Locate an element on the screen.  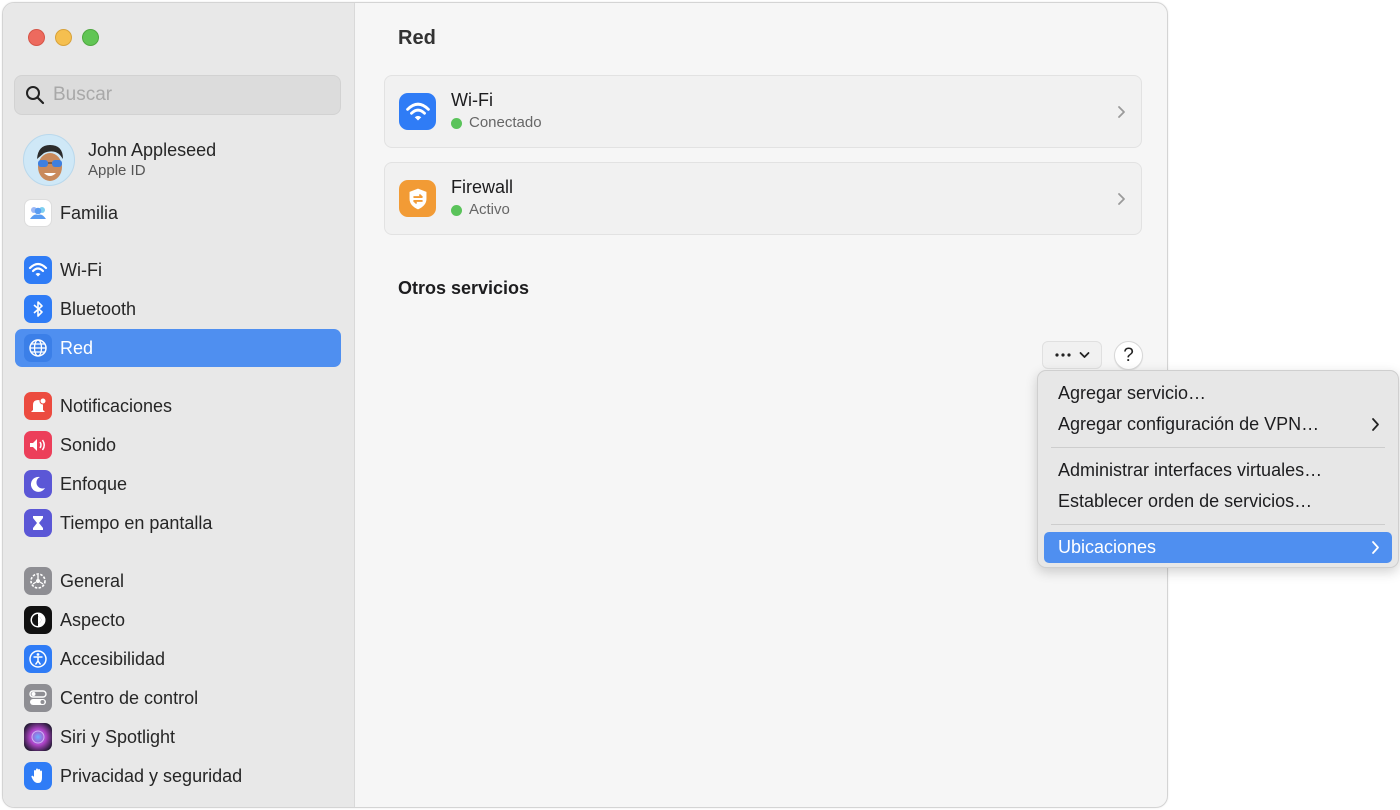
window-controls is located at coordinates (63, 37).